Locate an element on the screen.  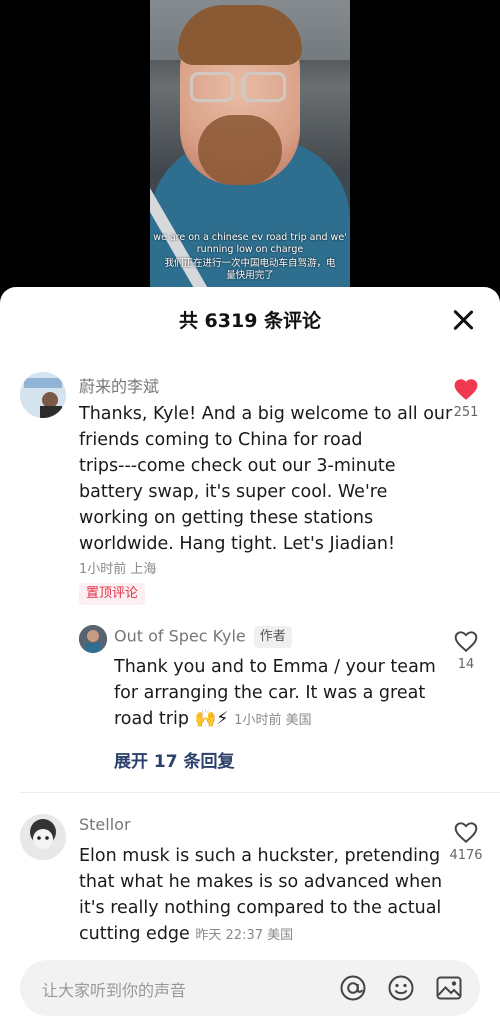
like-button: 4176 is located at coordinates (466, 841).